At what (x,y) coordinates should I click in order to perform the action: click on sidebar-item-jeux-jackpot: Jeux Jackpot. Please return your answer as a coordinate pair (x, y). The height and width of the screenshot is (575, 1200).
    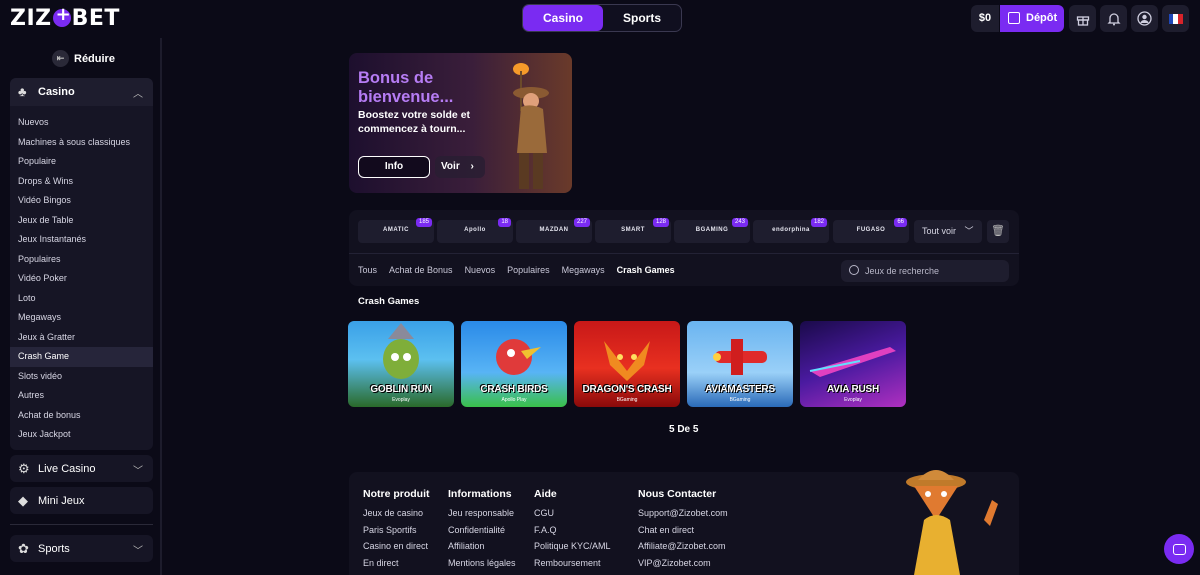
    Looking at the image, I should click on (81, 435).